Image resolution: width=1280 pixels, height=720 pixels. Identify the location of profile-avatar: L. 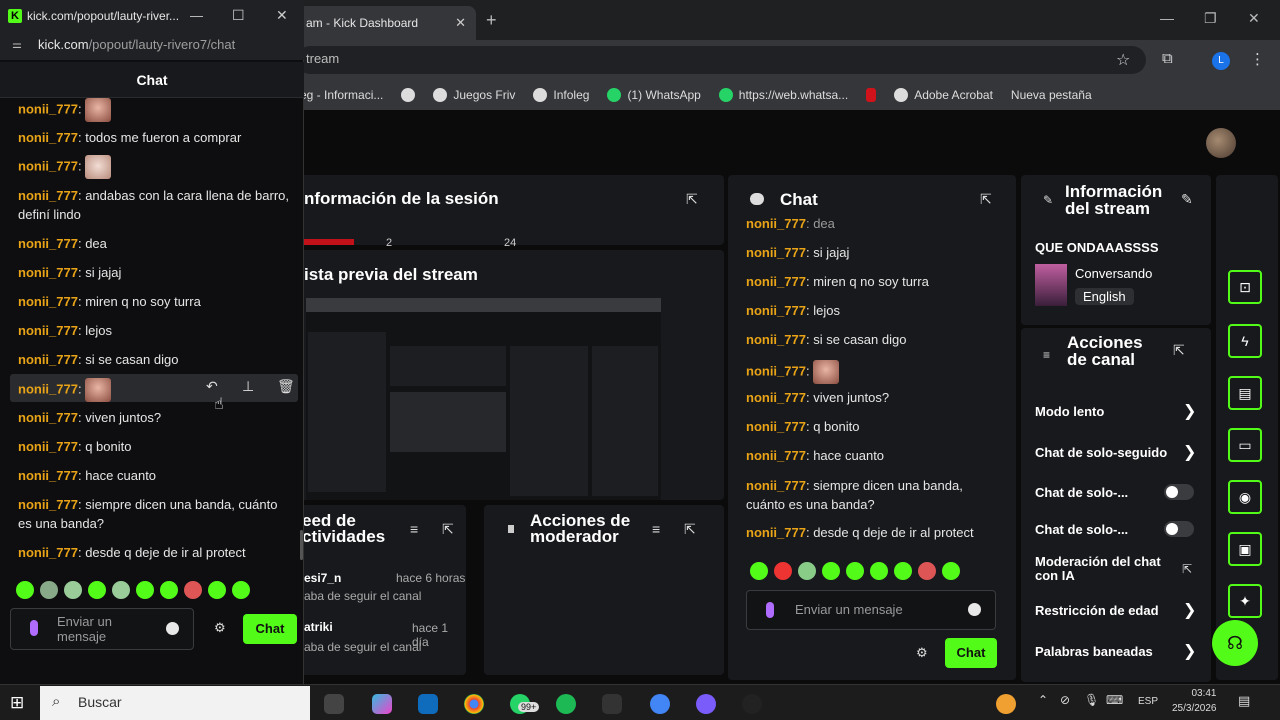
(1221, 61).